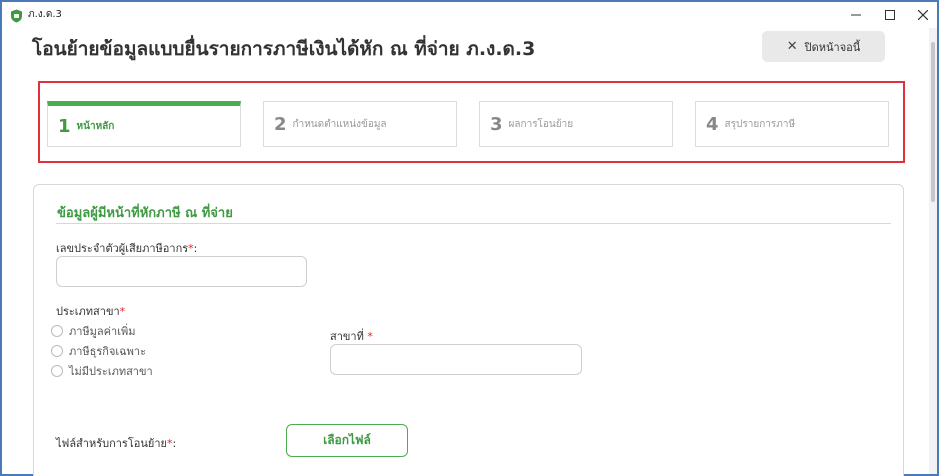 The width and height of the screenshot is (939, 476). I want to click on section-title: ข้อมูลผู้มีหน้าที่หักภาษี ณ ที่จ่าย, so click(145, 213).